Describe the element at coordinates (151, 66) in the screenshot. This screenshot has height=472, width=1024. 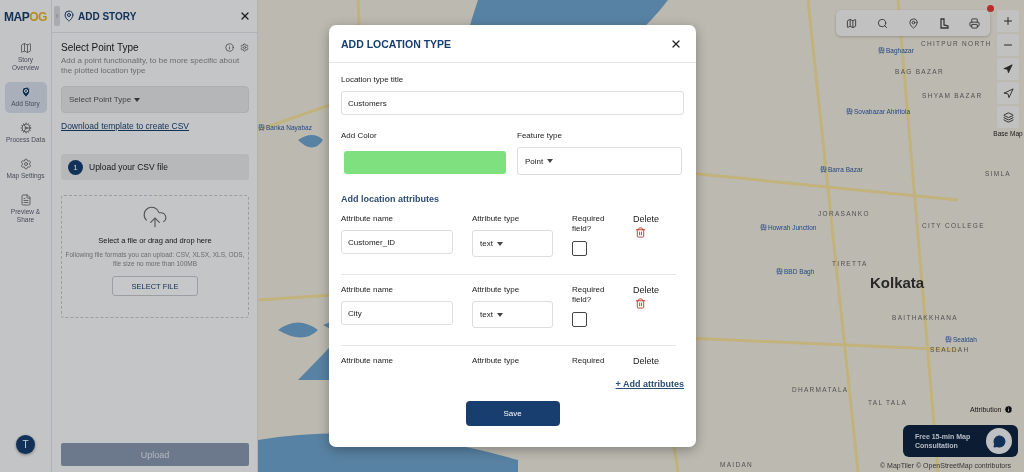
I see `description-text: Add a point functionality, to be more specific about the plotted location type` at that location.